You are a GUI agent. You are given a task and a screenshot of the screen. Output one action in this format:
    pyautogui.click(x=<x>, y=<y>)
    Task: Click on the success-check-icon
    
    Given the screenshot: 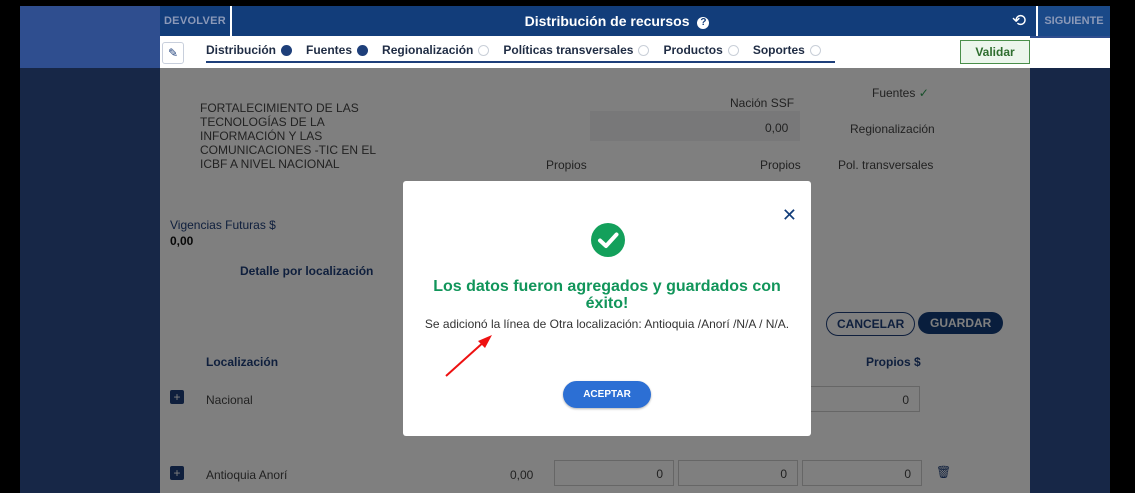 What is the action you would take?
    pyautogui.click(x=608, y=240)
    